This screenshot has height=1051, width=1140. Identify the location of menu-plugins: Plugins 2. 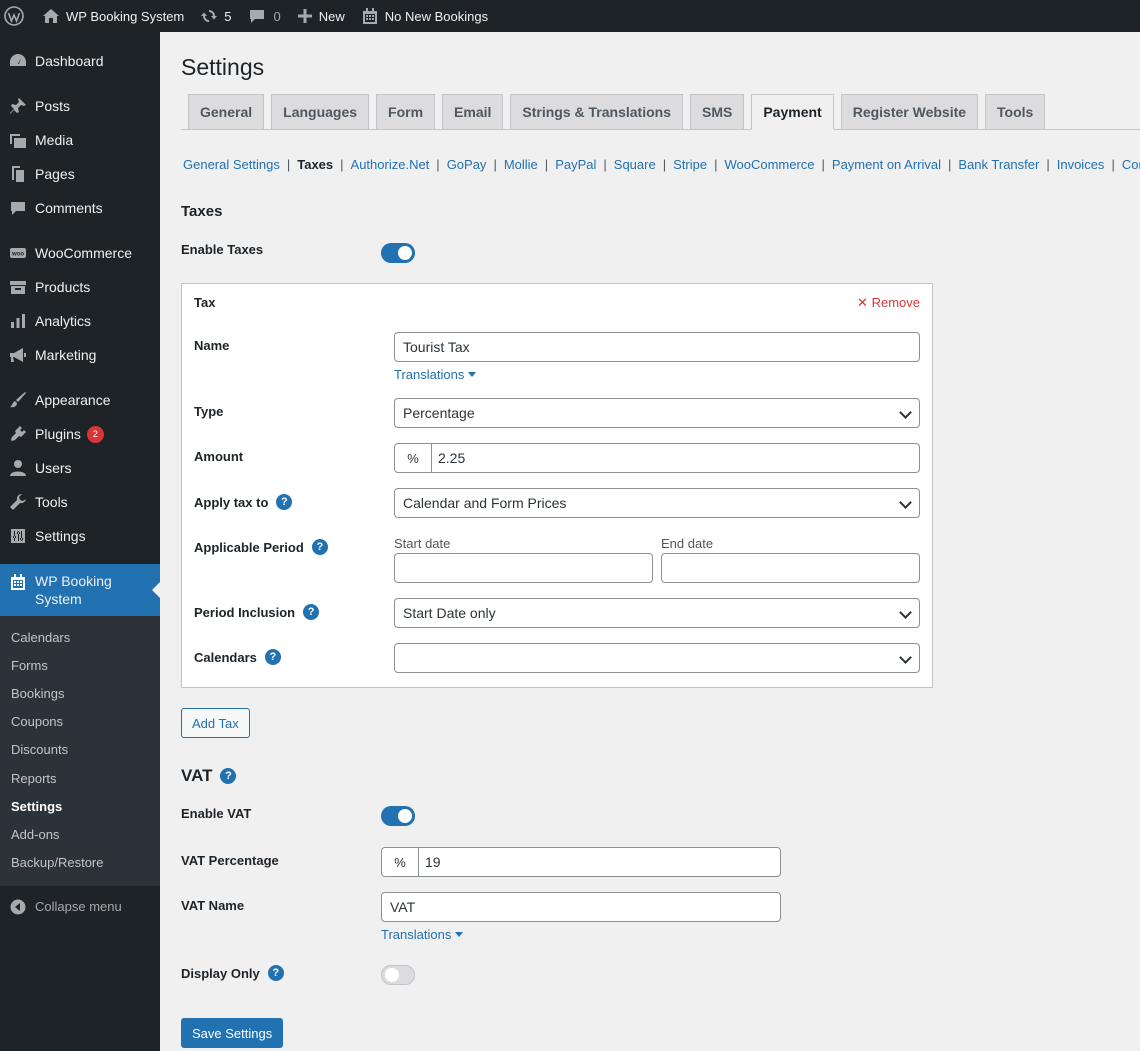
(80, 434).